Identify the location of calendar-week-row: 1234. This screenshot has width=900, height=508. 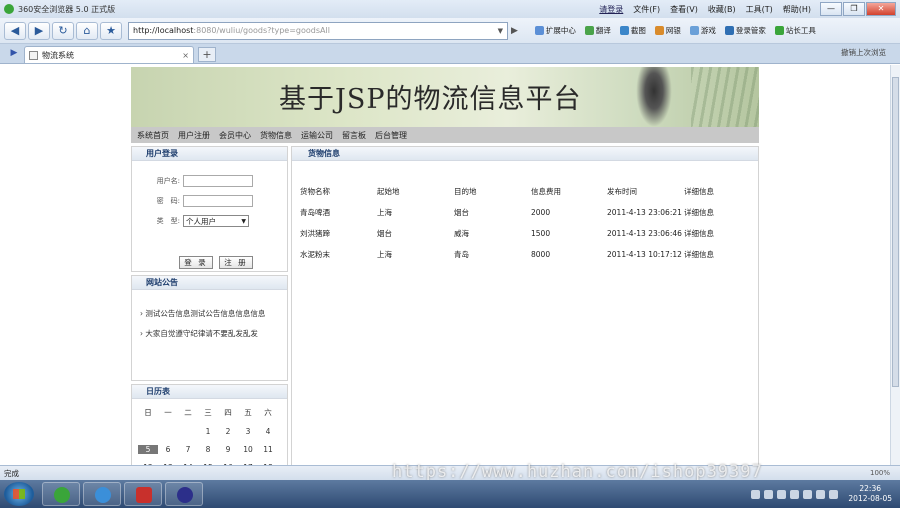
(209, 431).